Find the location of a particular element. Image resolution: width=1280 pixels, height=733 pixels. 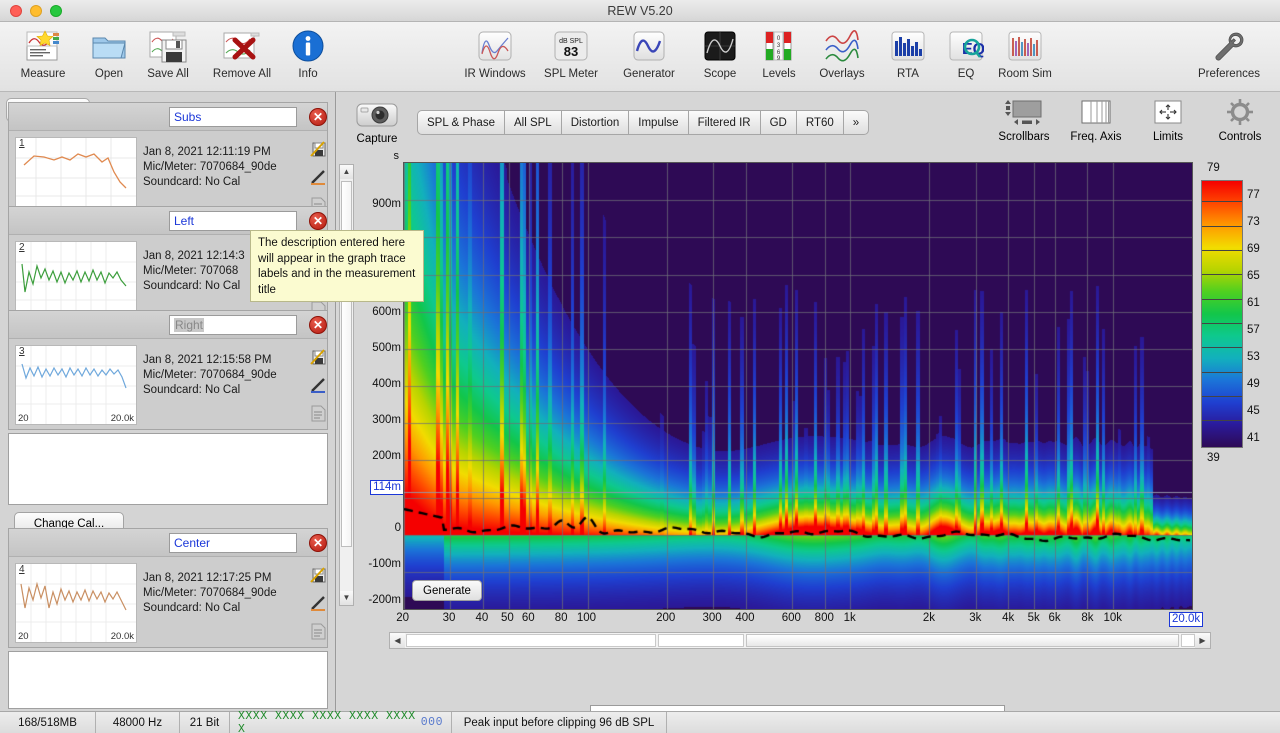

generate-button: Generate is located at coordinates (447, 590).